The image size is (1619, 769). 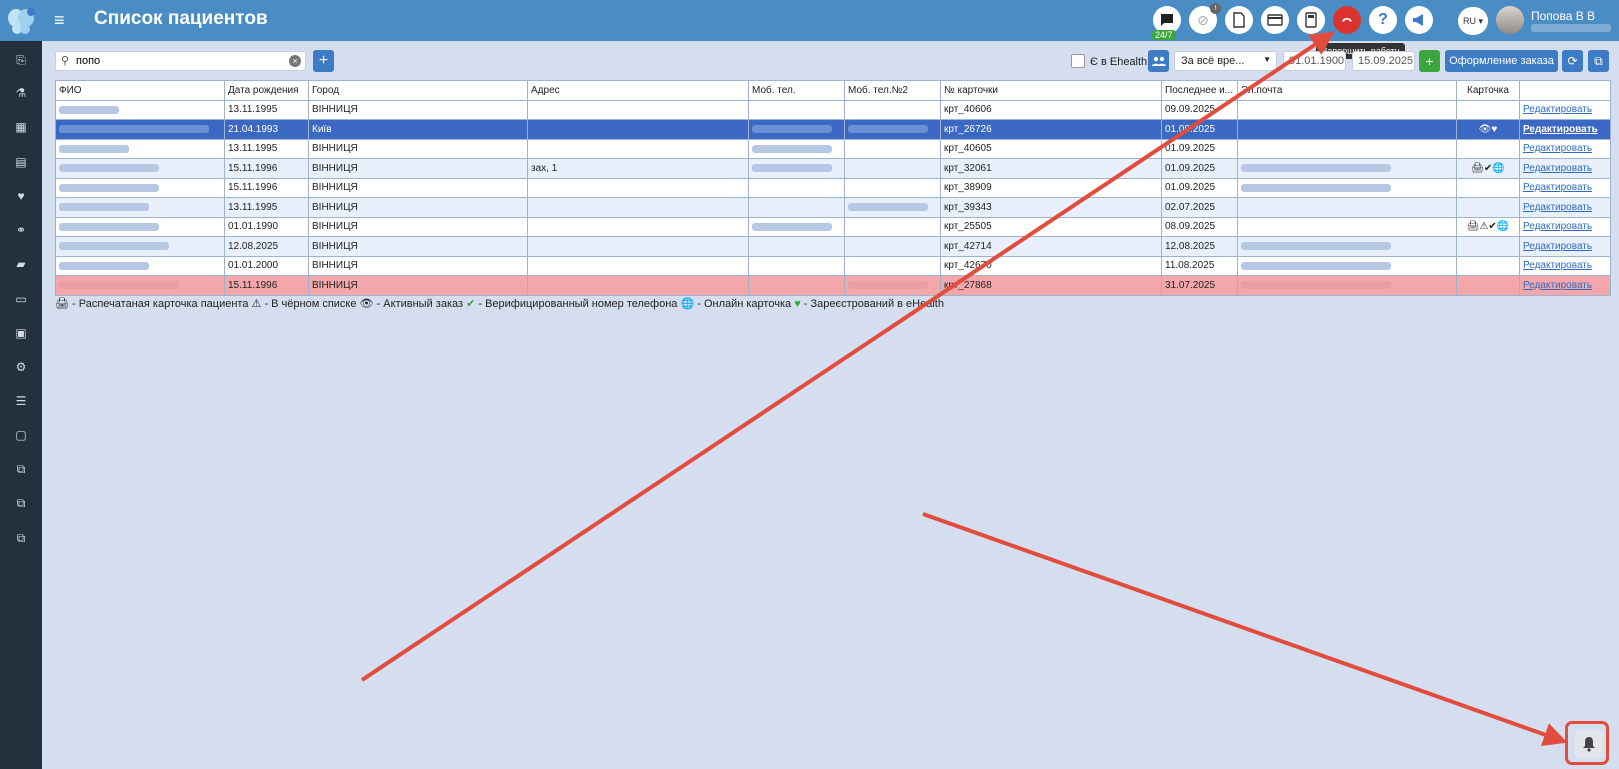 What do you see at coordinates (21, 127) in the screenshot?
I see `sidebar-calendar-icon: ▦` at bounding box center [21, 127].